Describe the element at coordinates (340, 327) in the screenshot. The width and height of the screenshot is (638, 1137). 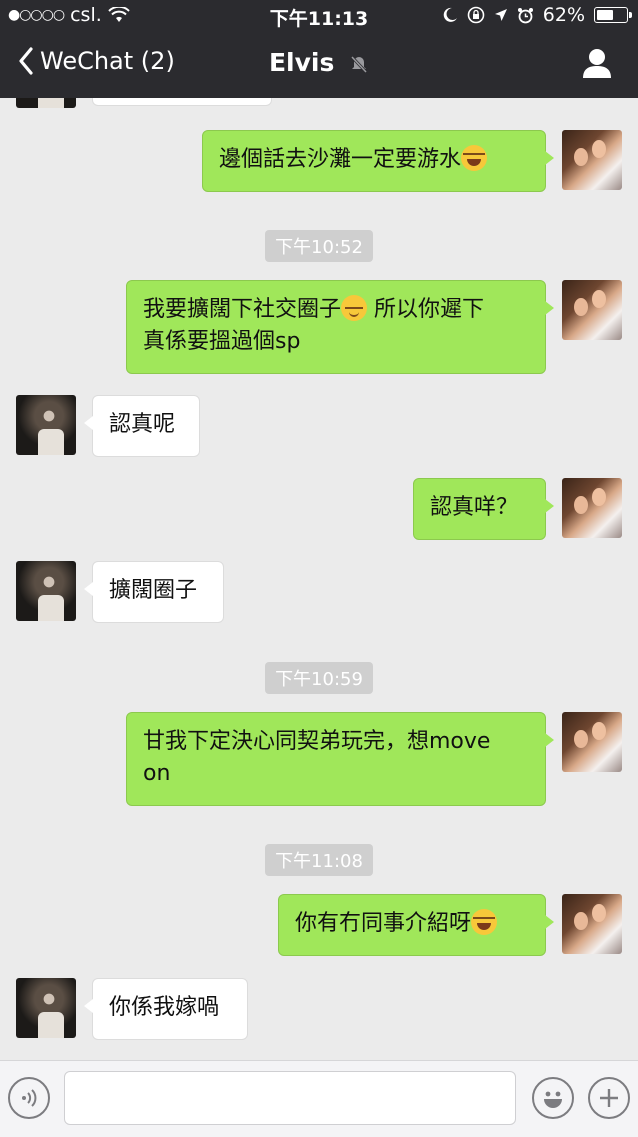
I see `message-bubble-me: 我要擴闊下社交圈子 所以你遲下 真係要搵過個sp` at that location.